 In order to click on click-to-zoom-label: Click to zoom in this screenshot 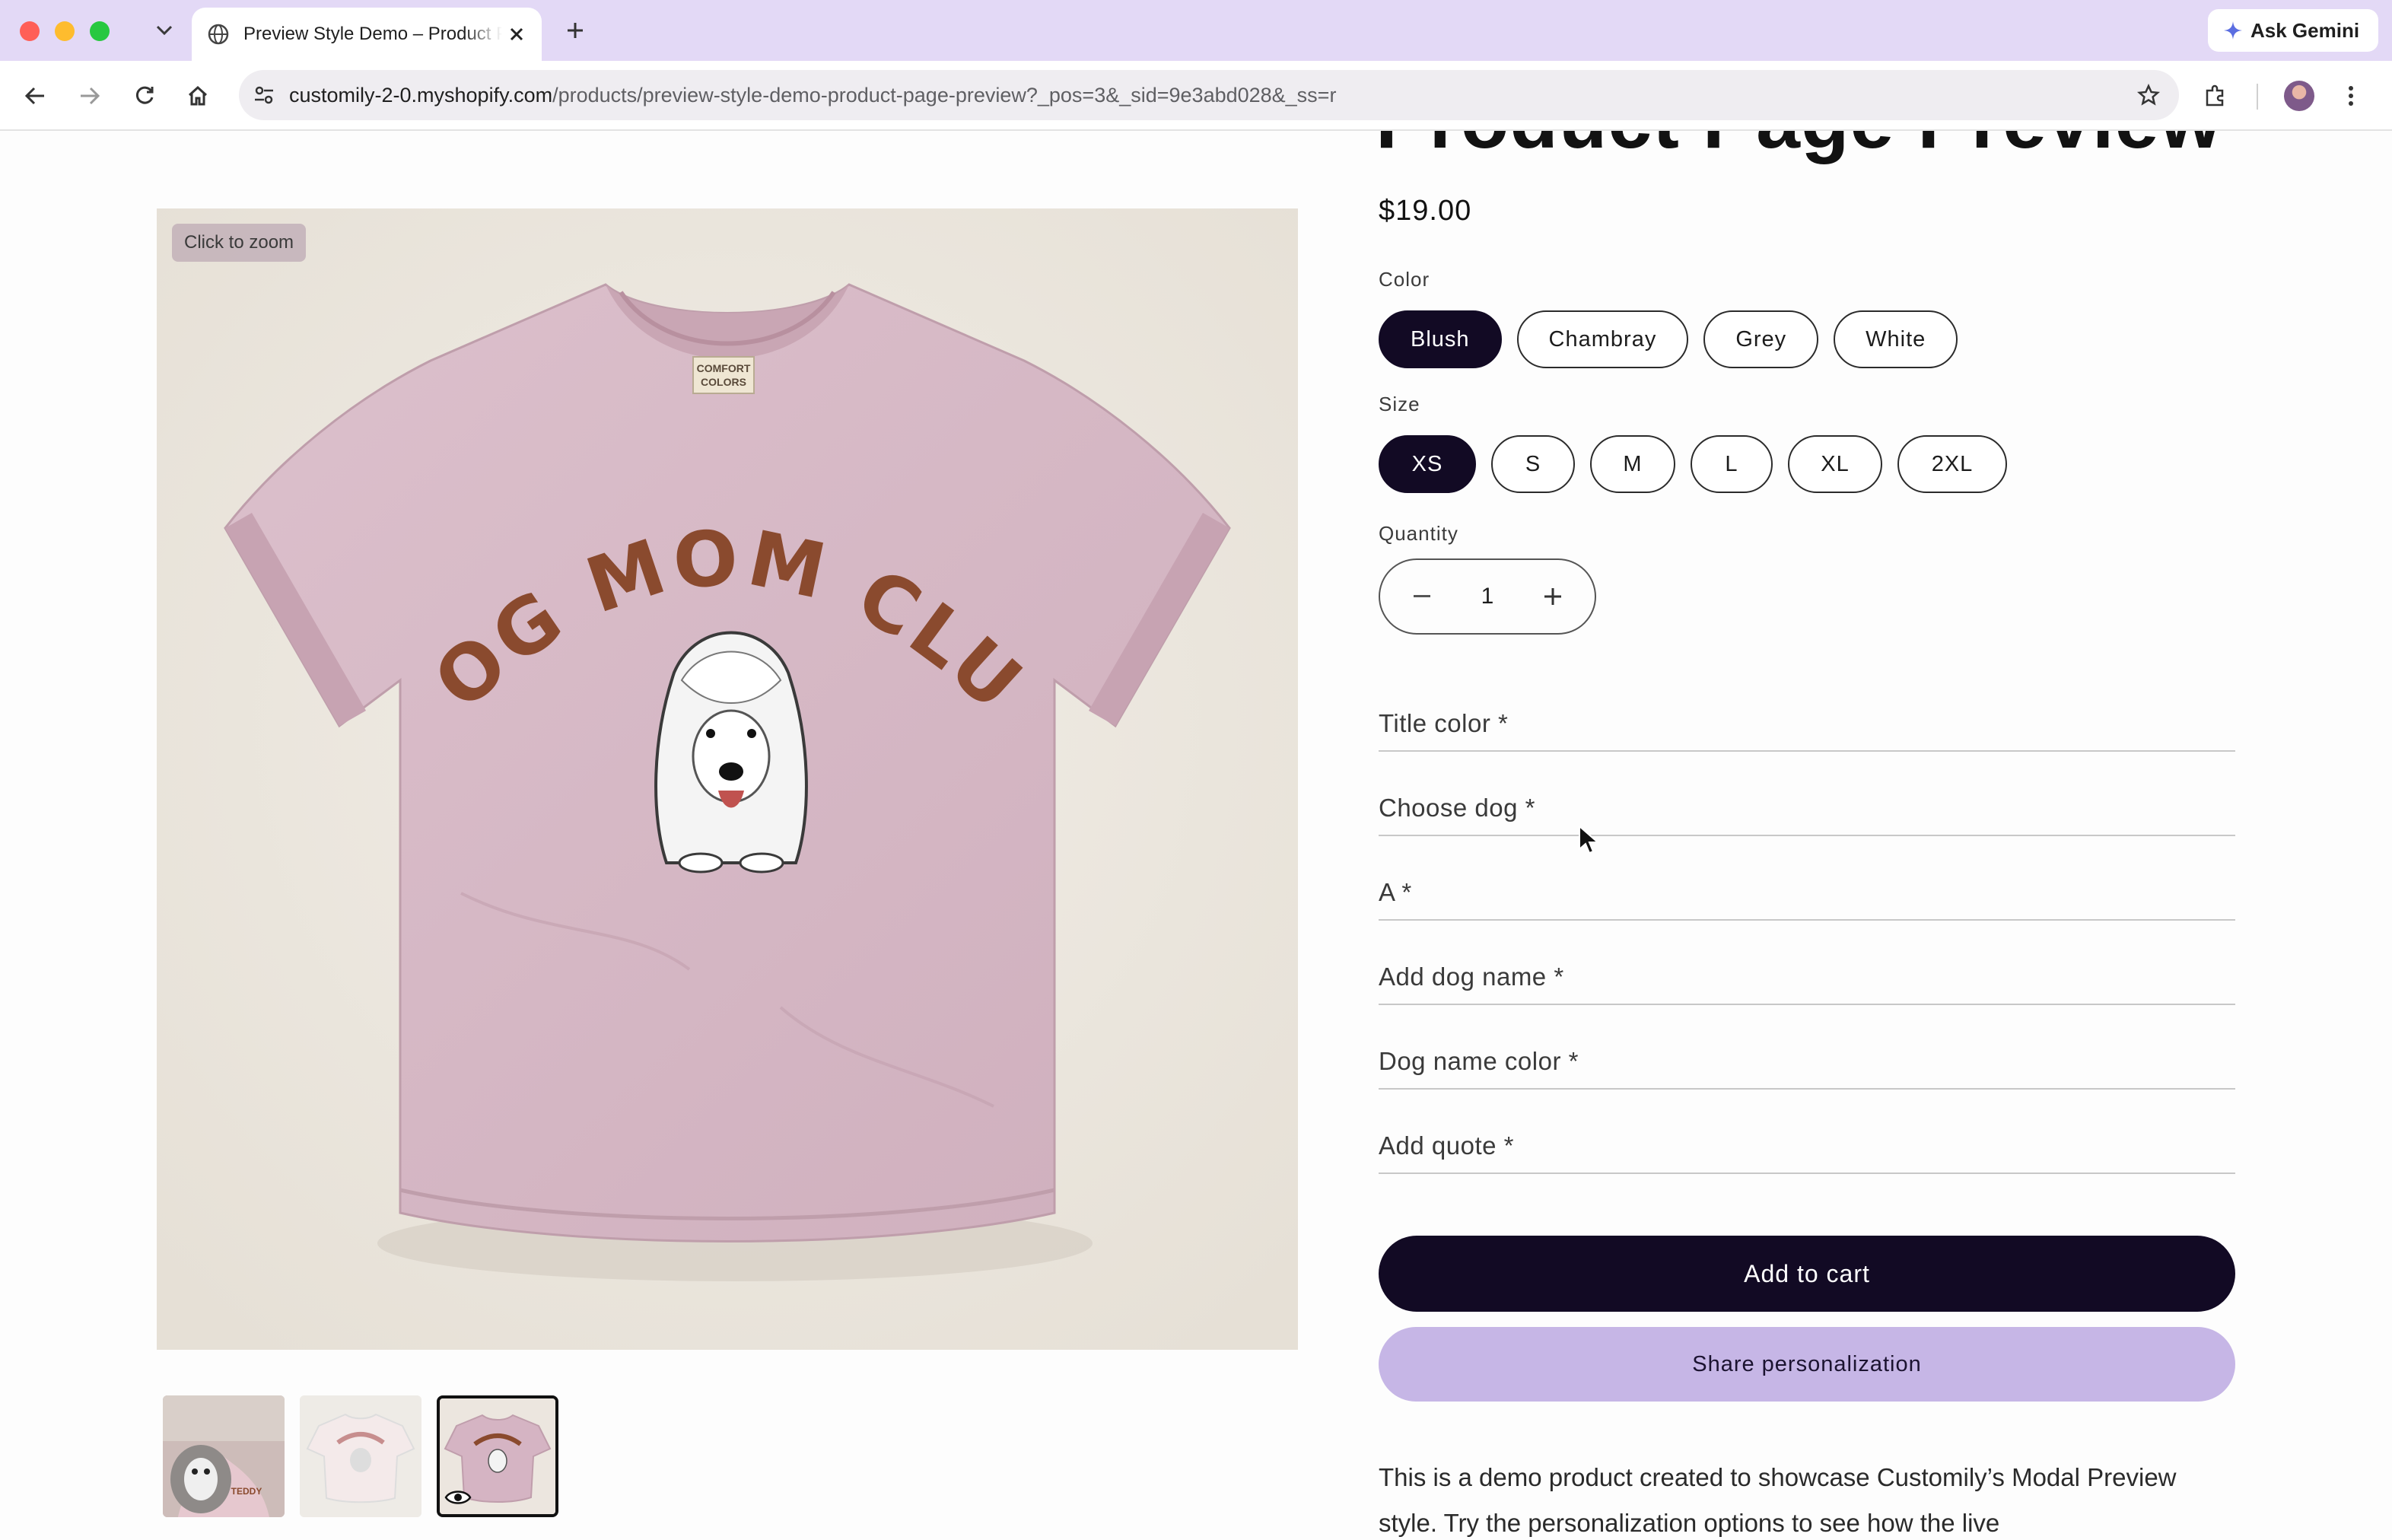, I will do `click(239, 243)`.